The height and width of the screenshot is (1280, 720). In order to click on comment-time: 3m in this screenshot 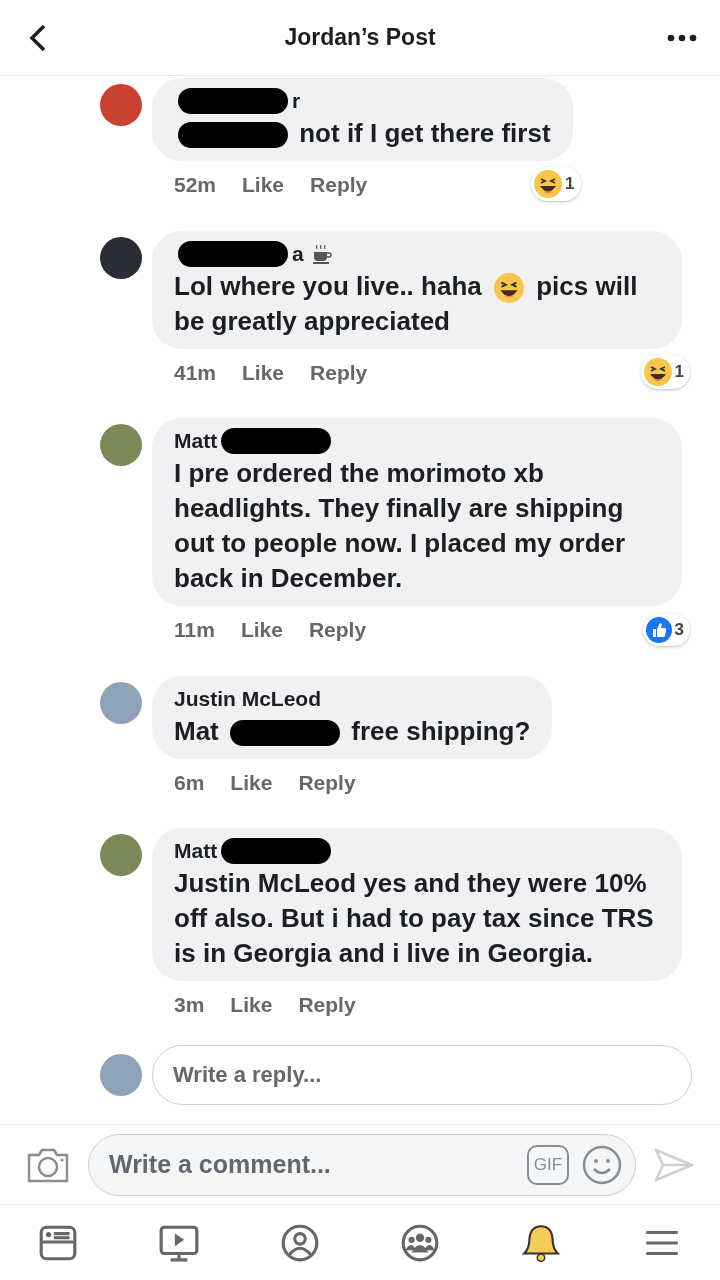, I will do `click(189, 1005)`.